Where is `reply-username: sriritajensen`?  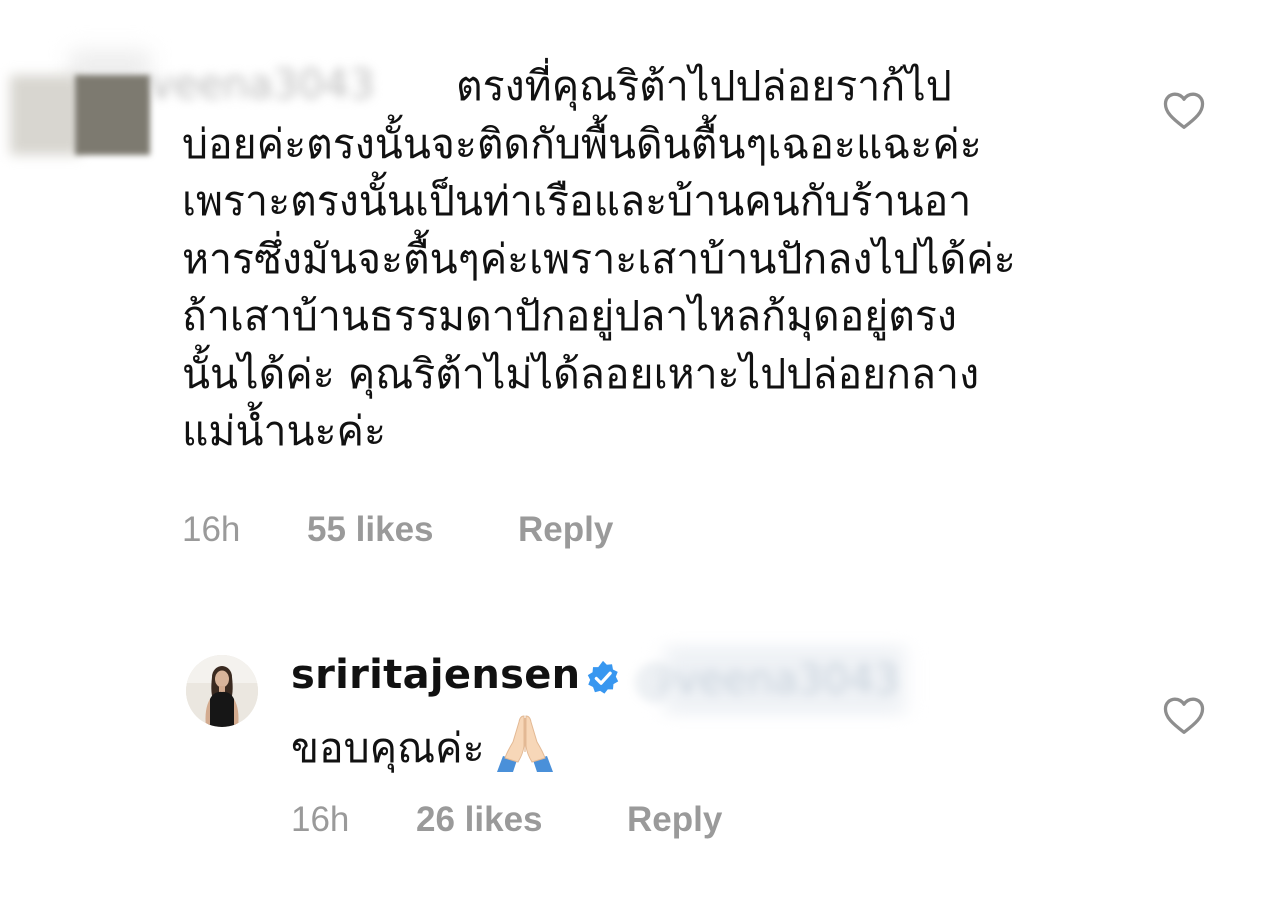
reply-username: sriritajensen is located at coordinates (435, 675).